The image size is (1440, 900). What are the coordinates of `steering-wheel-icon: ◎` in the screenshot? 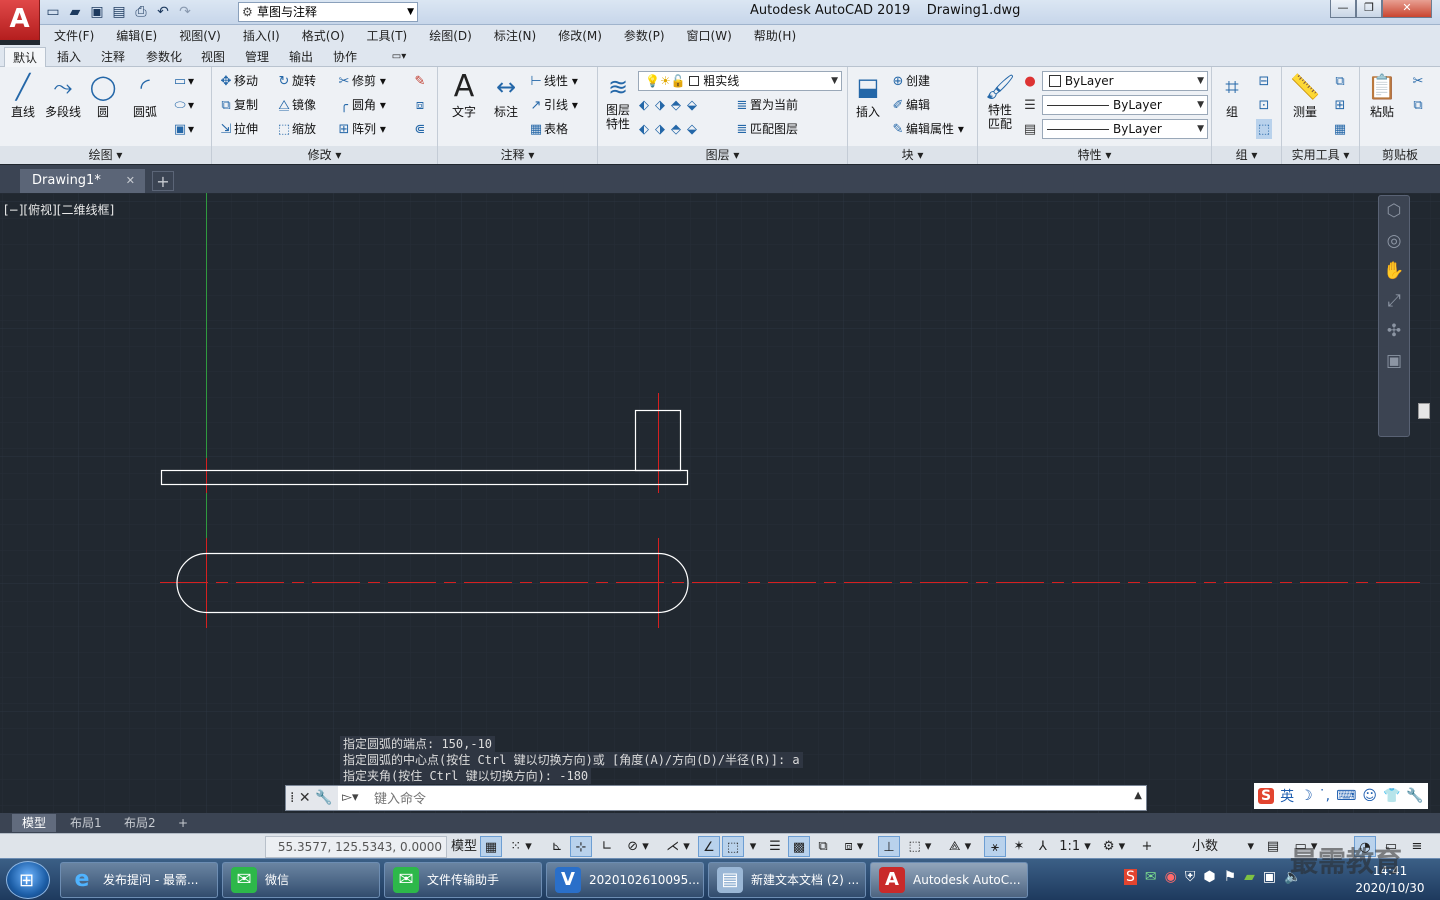 It's located at (1394, 241).